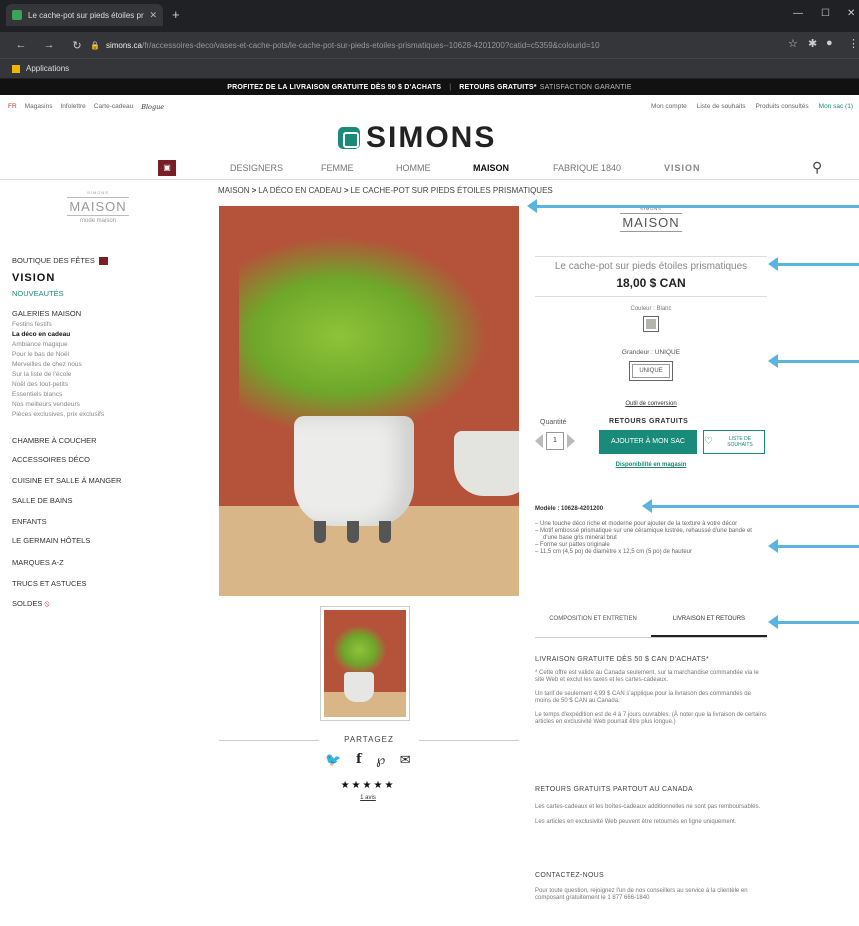  Describe the element at coordinates (353, 532) in the screenshot. I see `pot-leg` at that location.